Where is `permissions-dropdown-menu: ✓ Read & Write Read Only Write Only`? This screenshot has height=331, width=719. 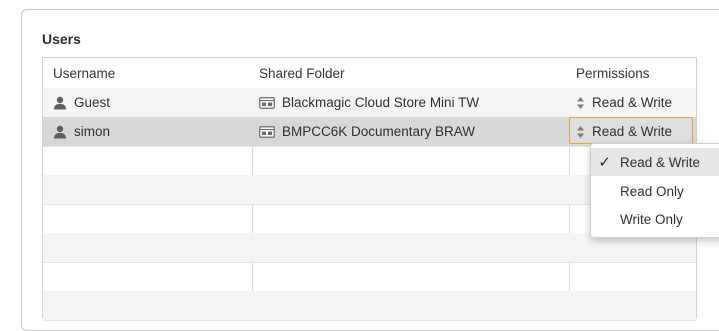 permissions-dropdown-menu: ✓ Read & Write Read Only Write Only is located at coordinates (654, 190).